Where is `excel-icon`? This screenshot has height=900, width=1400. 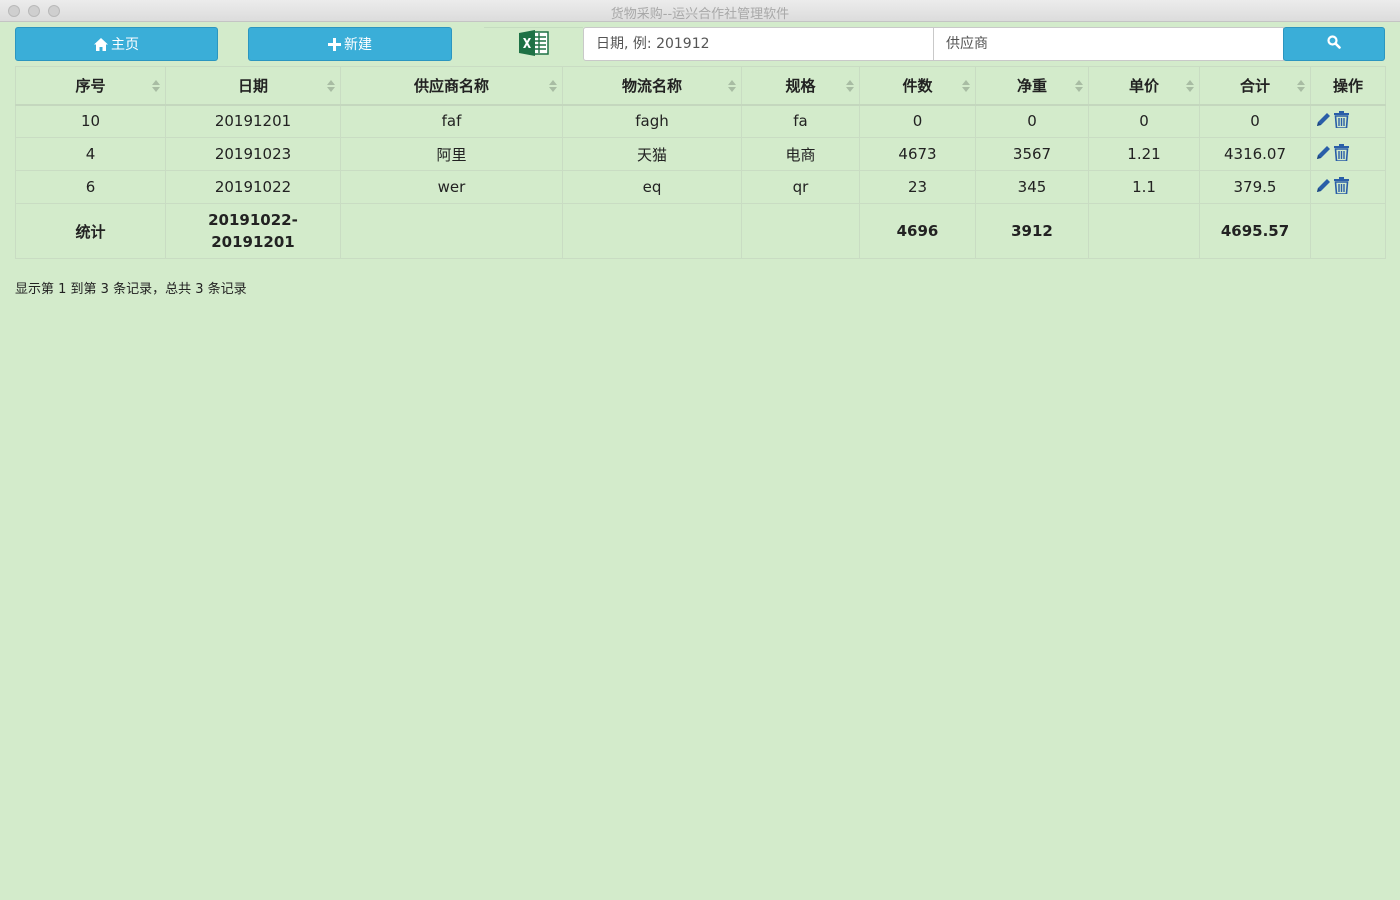
excel-icon is located at coordinates (533, 44).